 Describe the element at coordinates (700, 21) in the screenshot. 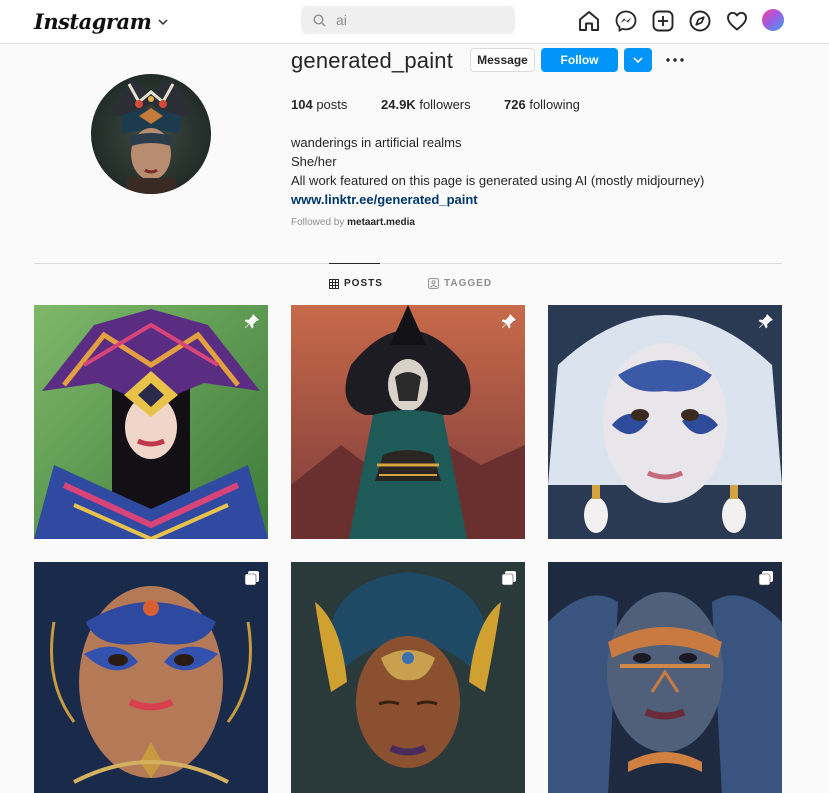

I see `explore-icon` at that location.